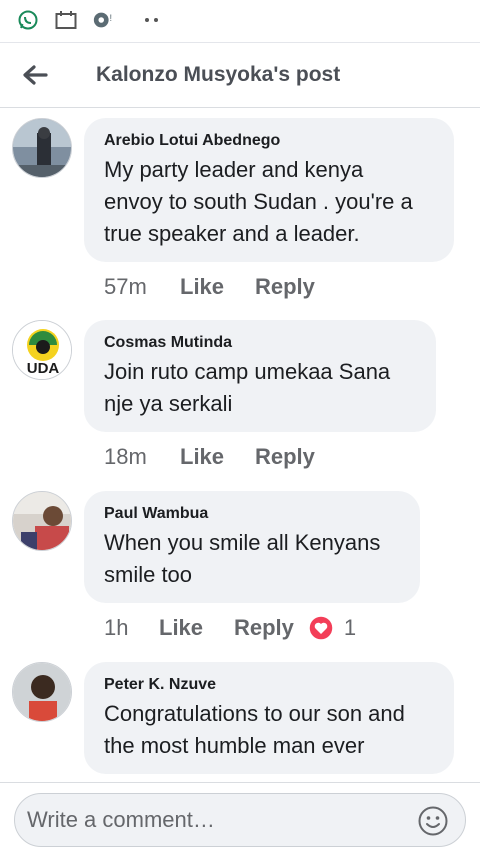  I want to click on comment-composer-bar, so click(240, 818).